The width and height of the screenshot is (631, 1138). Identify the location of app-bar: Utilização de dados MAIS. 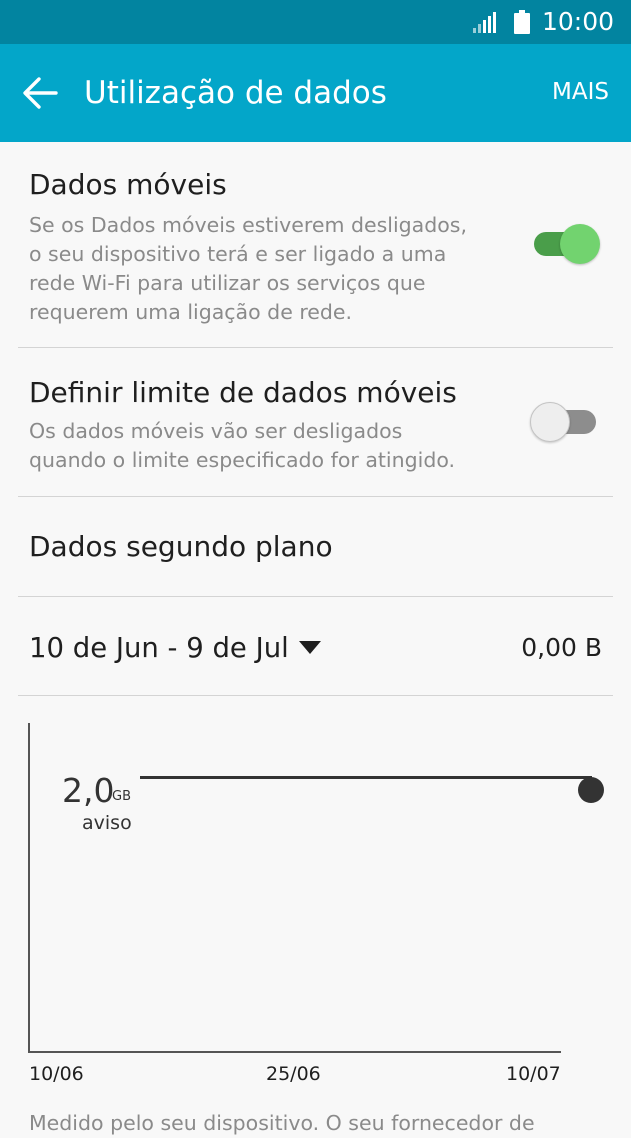
(315, 93).